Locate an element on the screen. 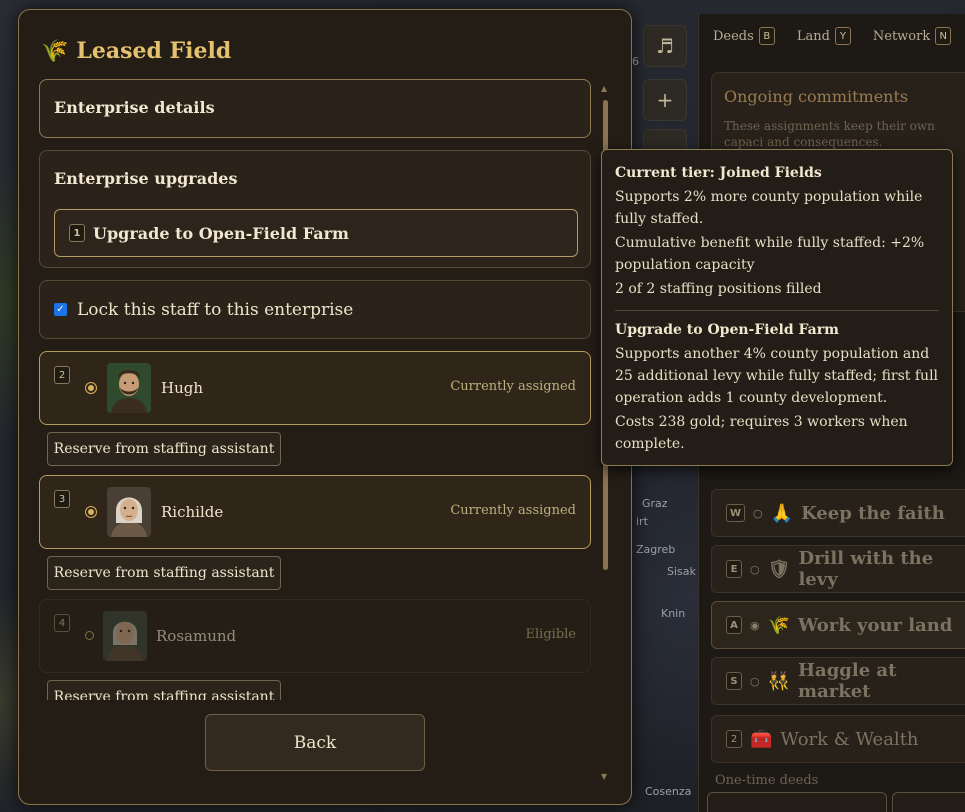 The image size is (965, 812). zoom-in-button: + is located at coordinates (665, 100).